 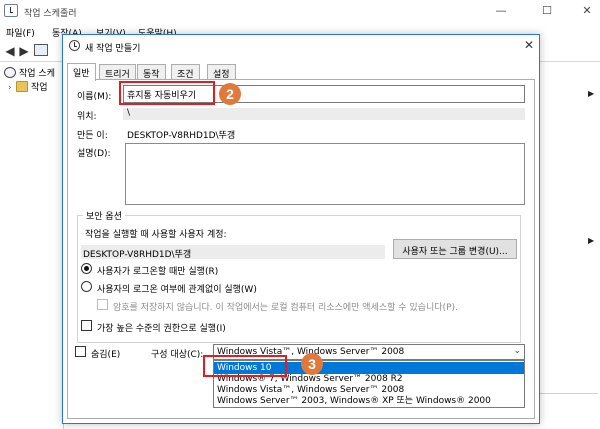 What do you see at coordinates (104, 215) in the screenshot?
I see `security-options-legend: 보안 옵션` at bounding box center [104, 215].